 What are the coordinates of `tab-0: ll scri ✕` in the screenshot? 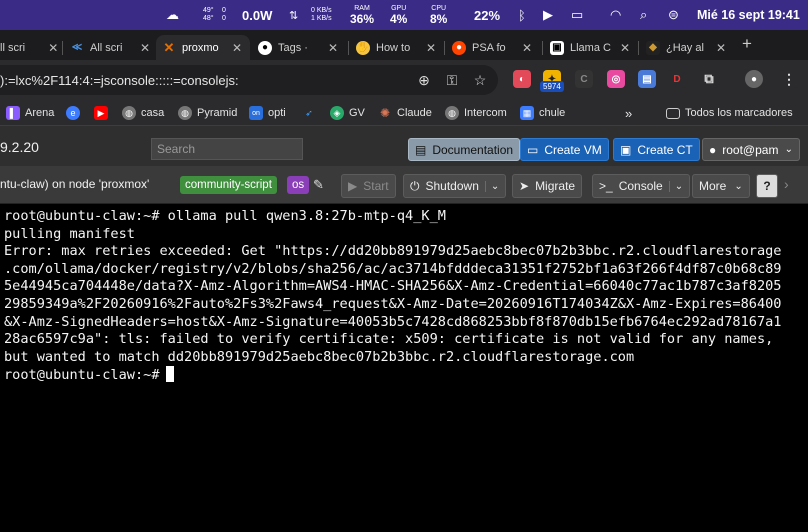 It's located at (30, 47).